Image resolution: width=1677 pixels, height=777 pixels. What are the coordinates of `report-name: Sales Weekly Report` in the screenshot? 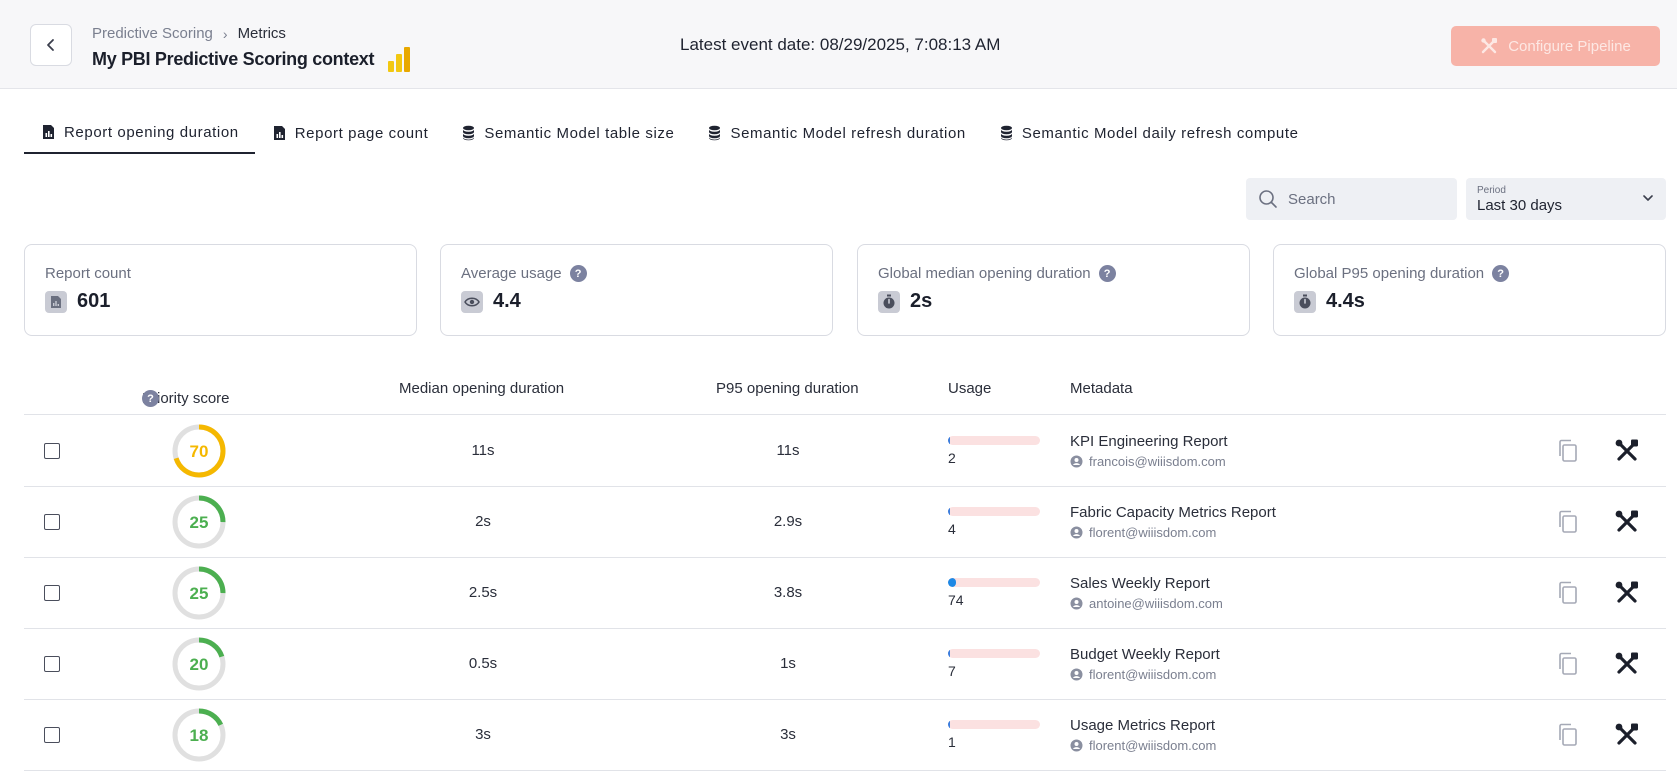 It's located at (1146, 583).